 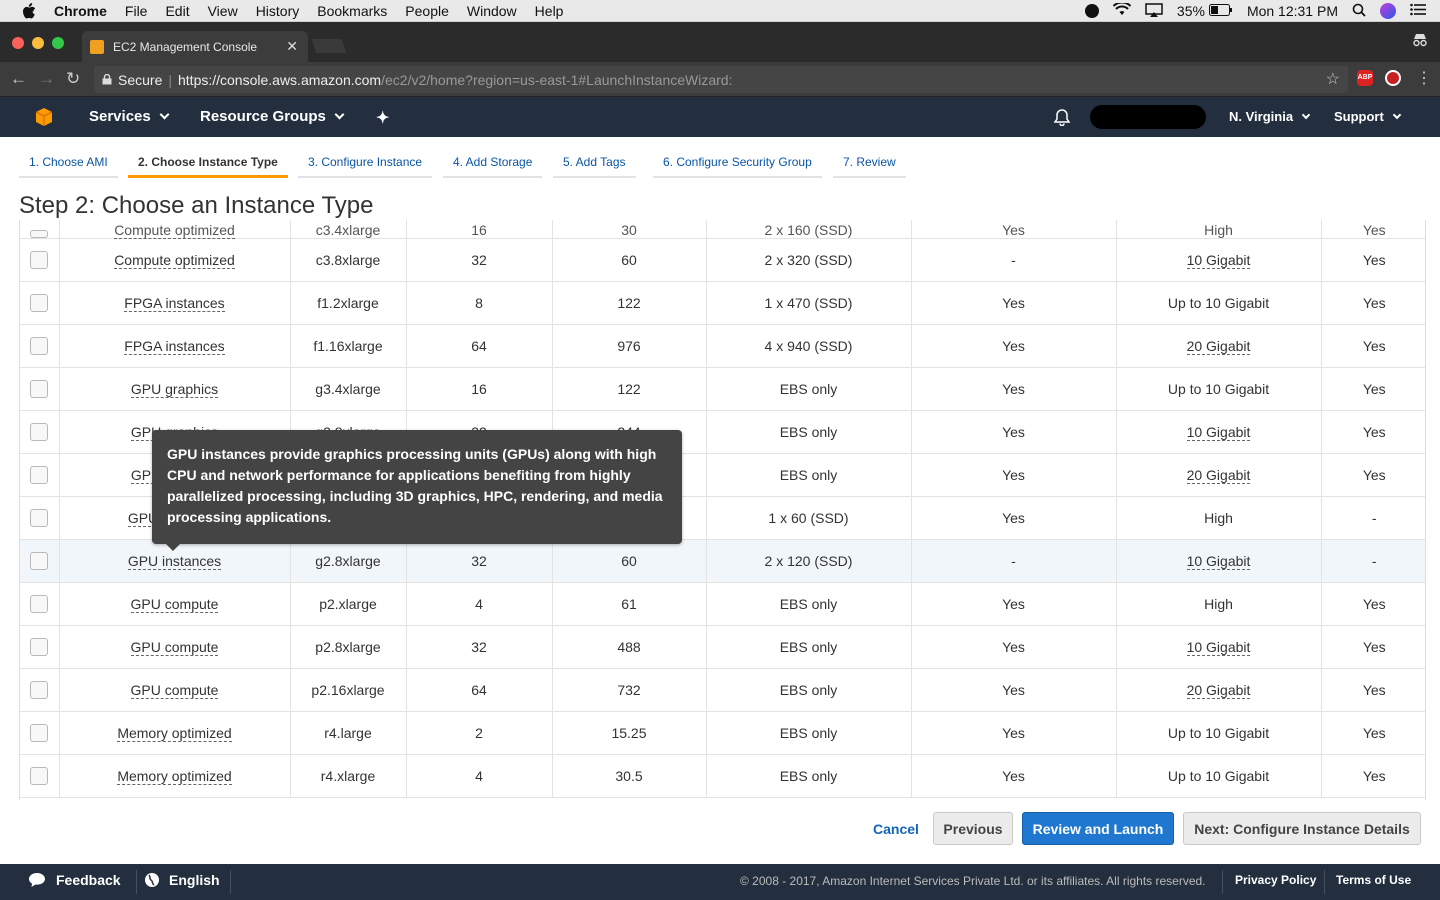 What do you see at coordinates (896, 828) in the screenshot?
I see `cancel-button: Cancel` at bounding box center [896, 828].